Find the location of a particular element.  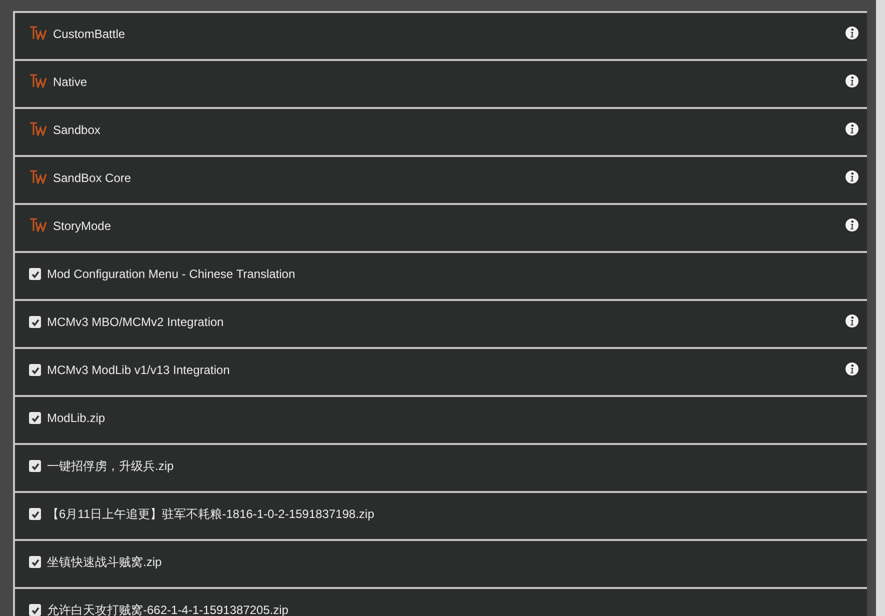

mod-name: CustomBattle is located at coordinates (89, 34).